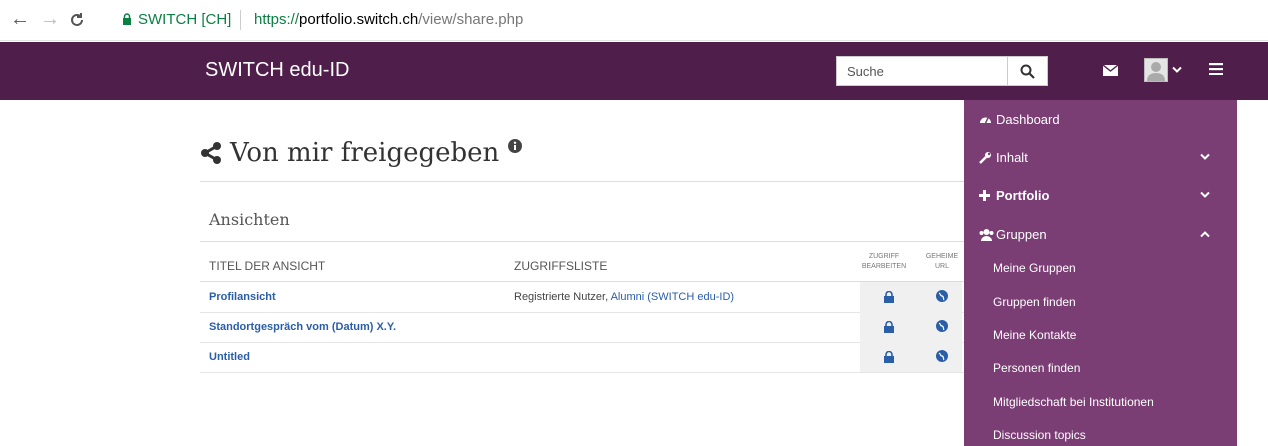 Image resolution: width=1268 pixels, height=446 pixels. Describe the element at coordinates (249, 219) in the screenshot. I see `section-heading: Ansichten` at that location.